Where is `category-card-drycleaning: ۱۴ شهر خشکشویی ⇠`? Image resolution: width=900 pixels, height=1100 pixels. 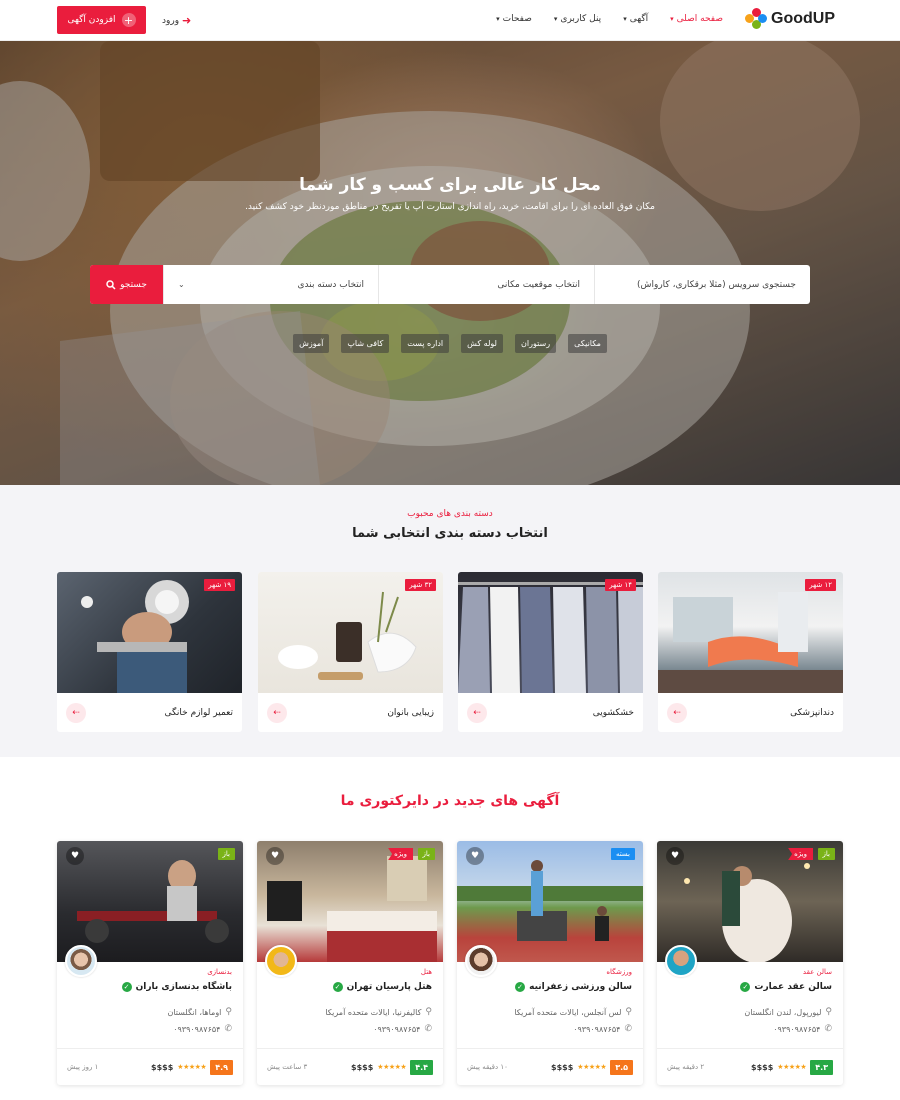
category-card-drycleaning: ۱۴ شهر خشکشویی ⇠ is located at coordinates (550, 652).